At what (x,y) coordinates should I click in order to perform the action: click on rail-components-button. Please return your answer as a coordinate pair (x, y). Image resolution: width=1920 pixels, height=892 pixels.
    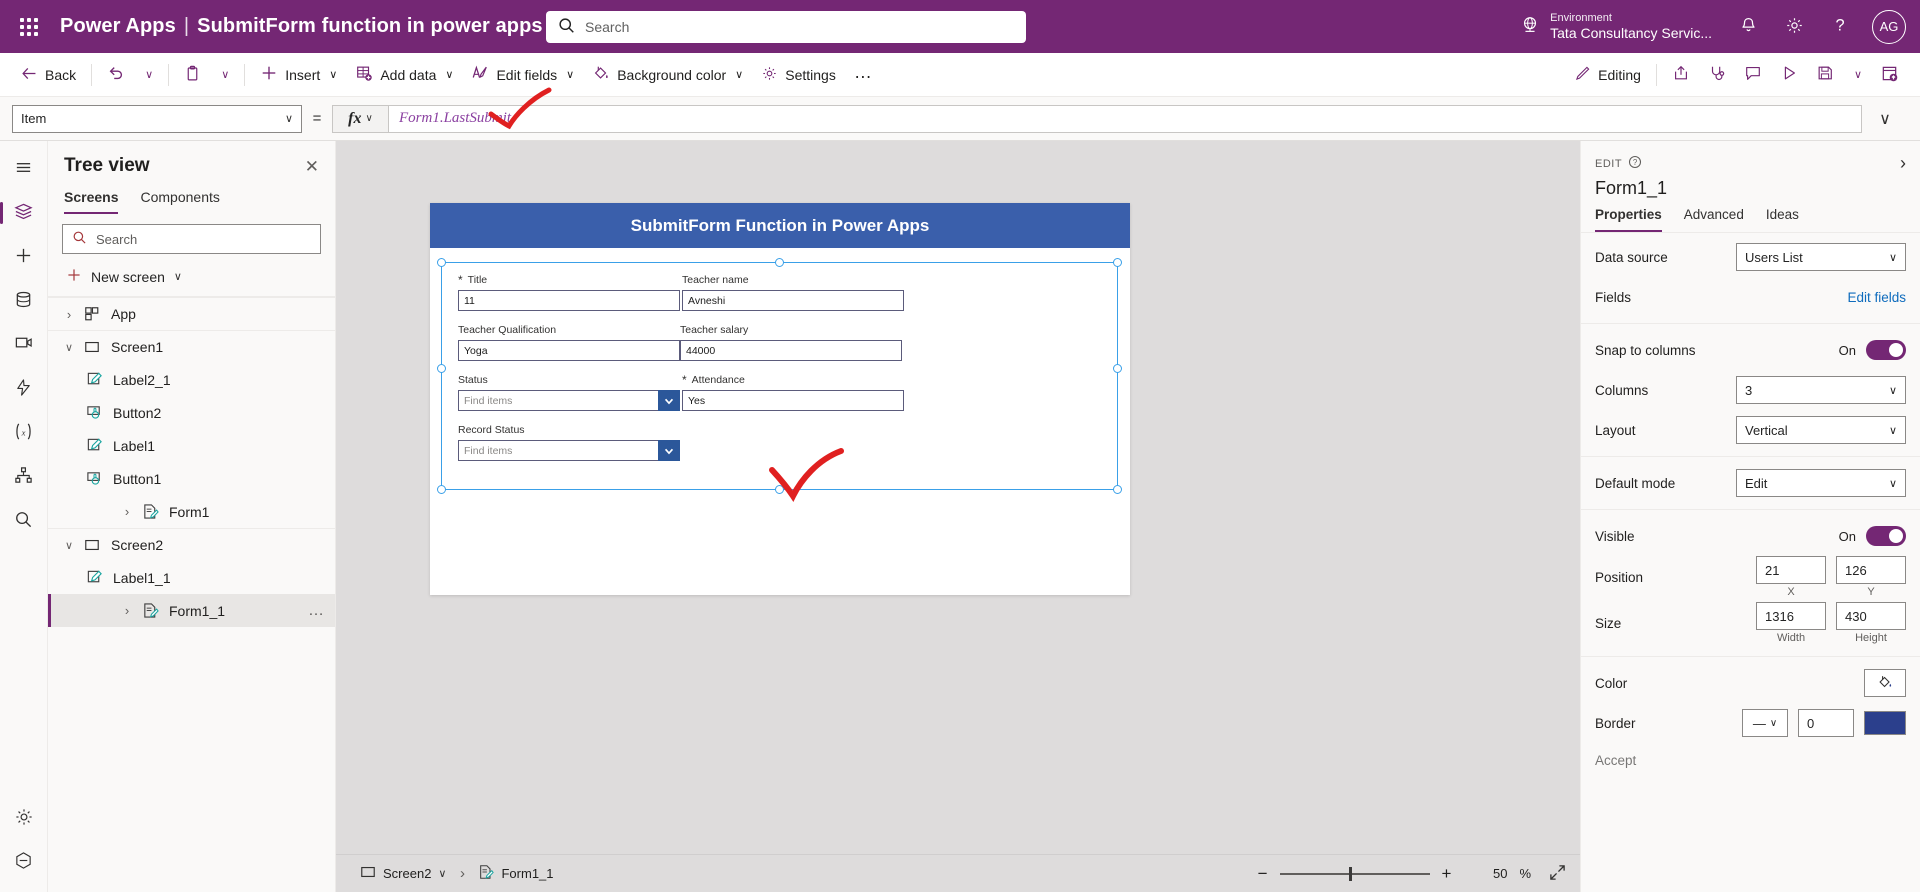
    Looking at the image, I should click on (24, 477).